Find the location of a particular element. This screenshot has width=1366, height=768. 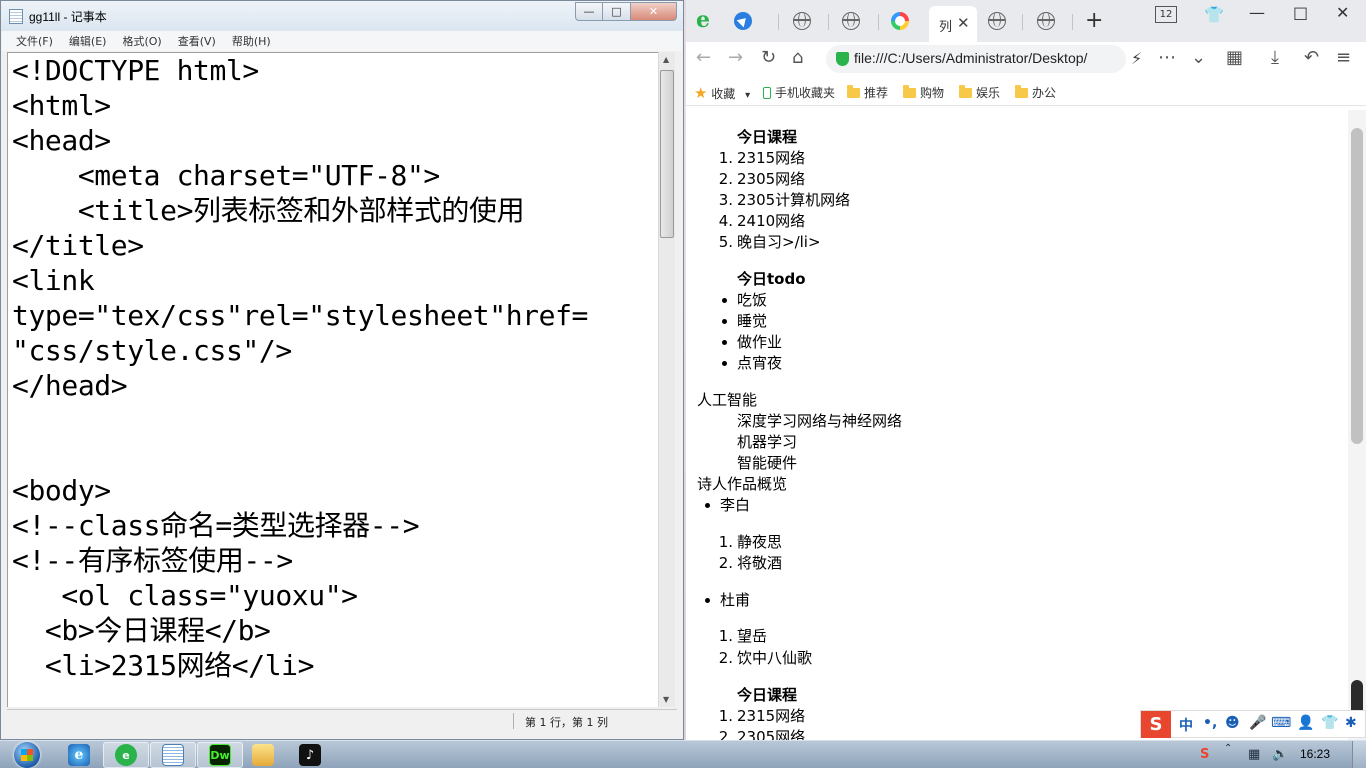

punctuation-icon: •, is located at coordinates (1210, 723).